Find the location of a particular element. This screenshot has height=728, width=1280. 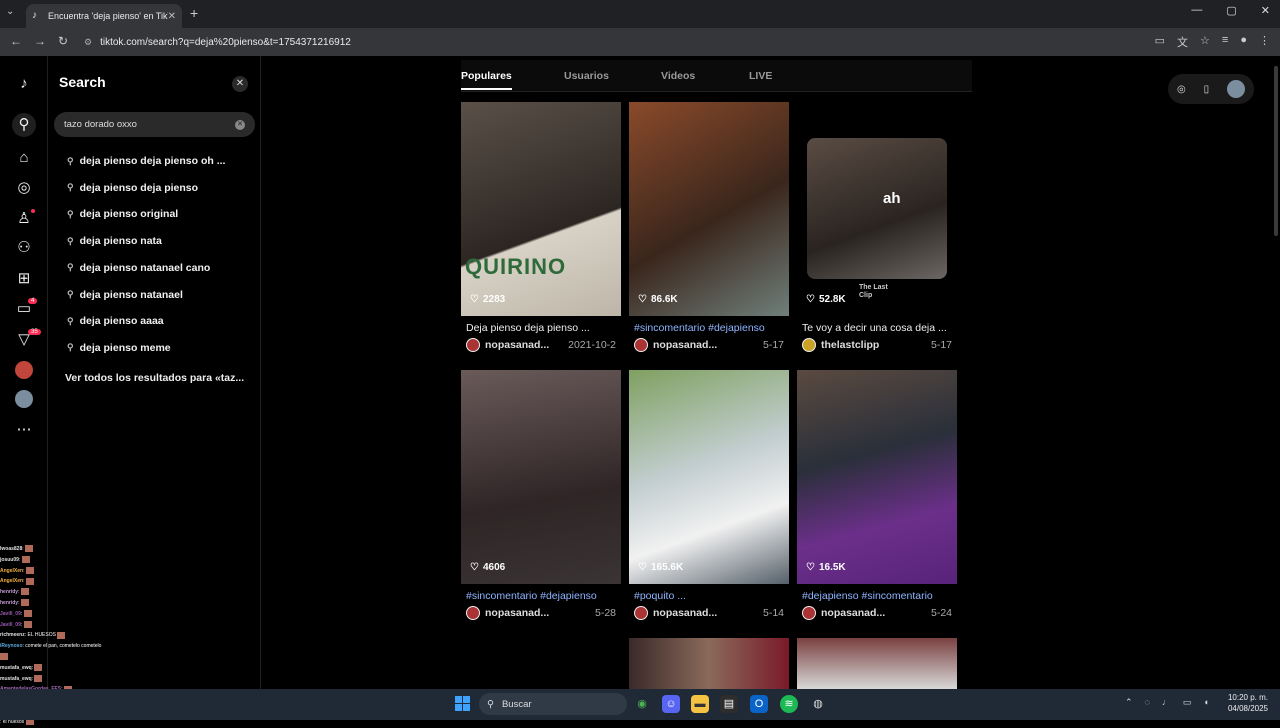

tiktok-logo-icon: ♪ is located at coordinates (24, 84).